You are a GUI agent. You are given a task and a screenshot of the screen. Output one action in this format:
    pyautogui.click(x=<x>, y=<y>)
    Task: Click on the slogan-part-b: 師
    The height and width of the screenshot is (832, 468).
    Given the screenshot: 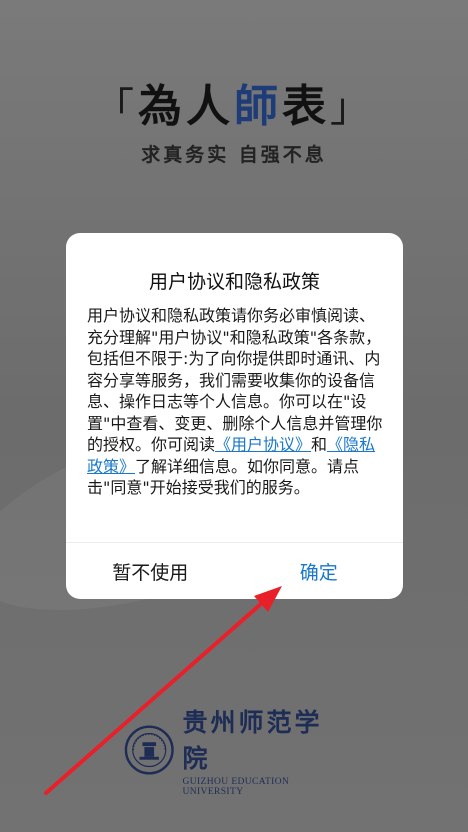 What is the action you would take?
    pyautogui.click(x=258, y=106)
    